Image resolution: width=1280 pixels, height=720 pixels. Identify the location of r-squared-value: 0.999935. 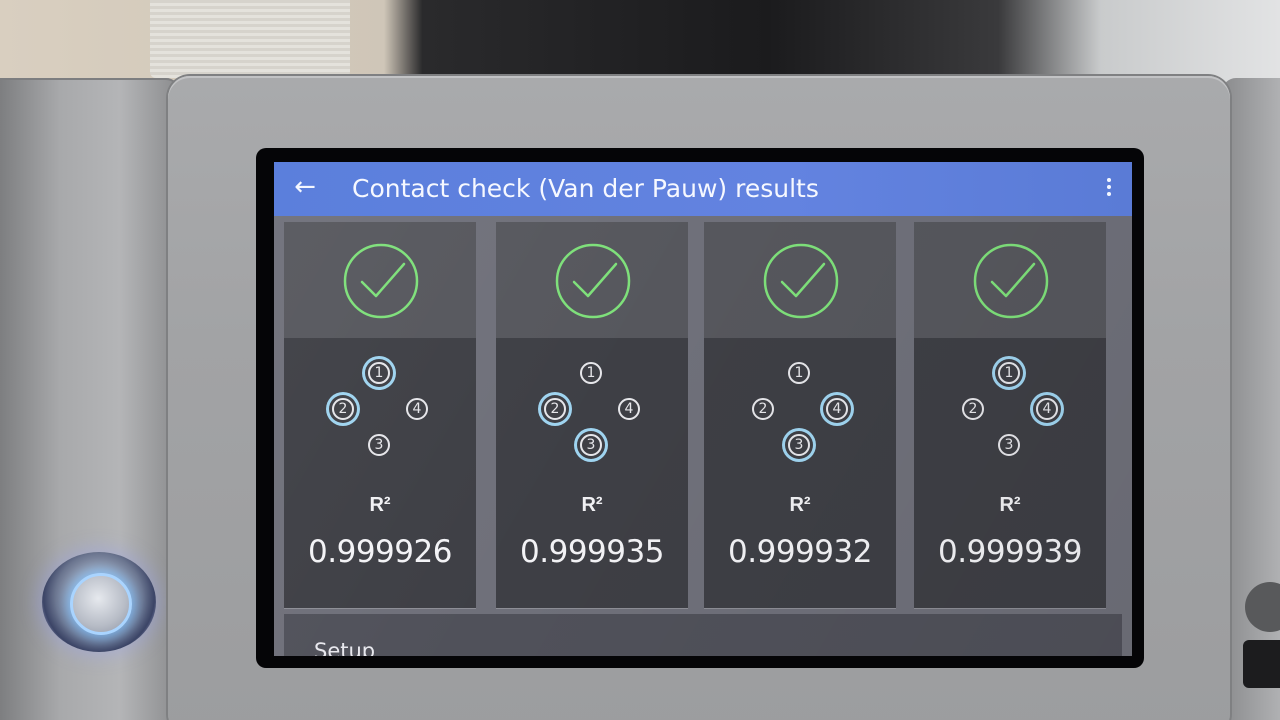
(592, 552).